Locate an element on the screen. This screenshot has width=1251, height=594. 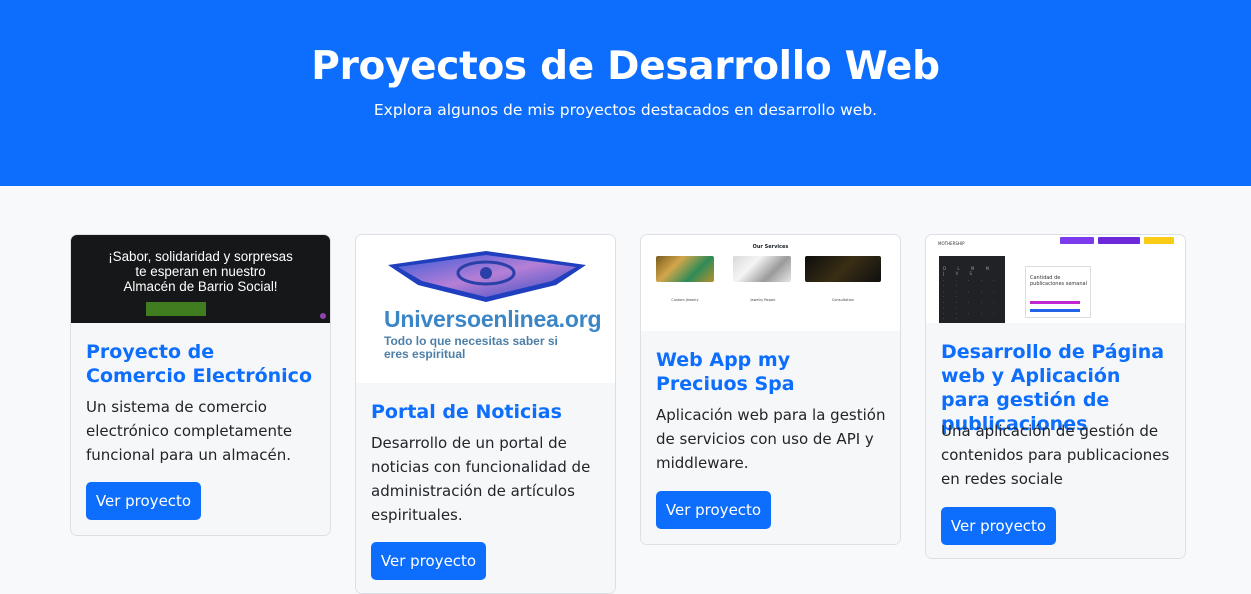
card-title: Portal de Noticias is located at coordinates (466, 412).